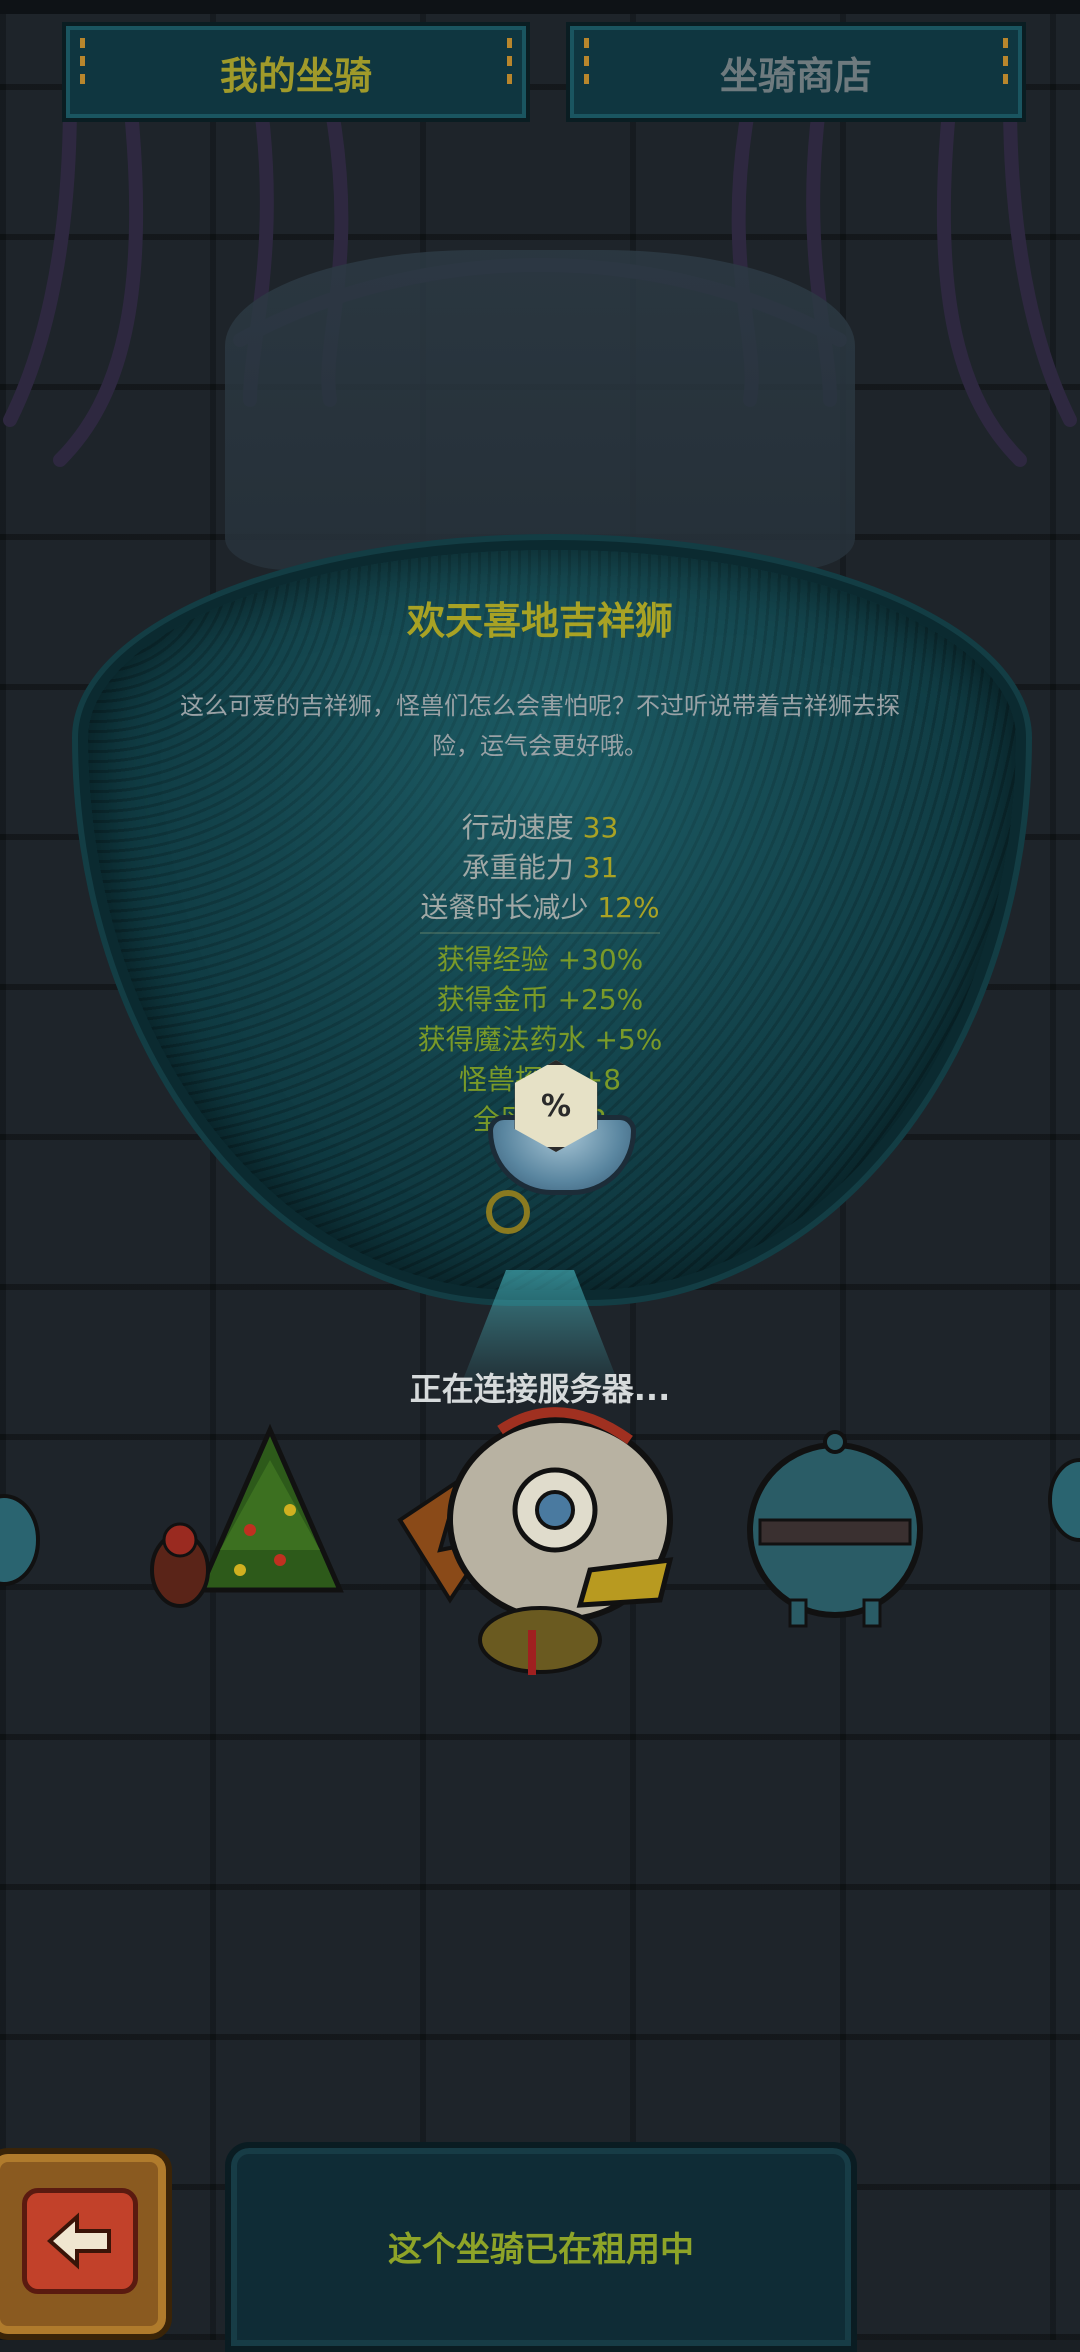 The image size is (1080, 2352). Describe the element at coordinates (540, 410) in the screenshot. I see `pod-neck` at that location.